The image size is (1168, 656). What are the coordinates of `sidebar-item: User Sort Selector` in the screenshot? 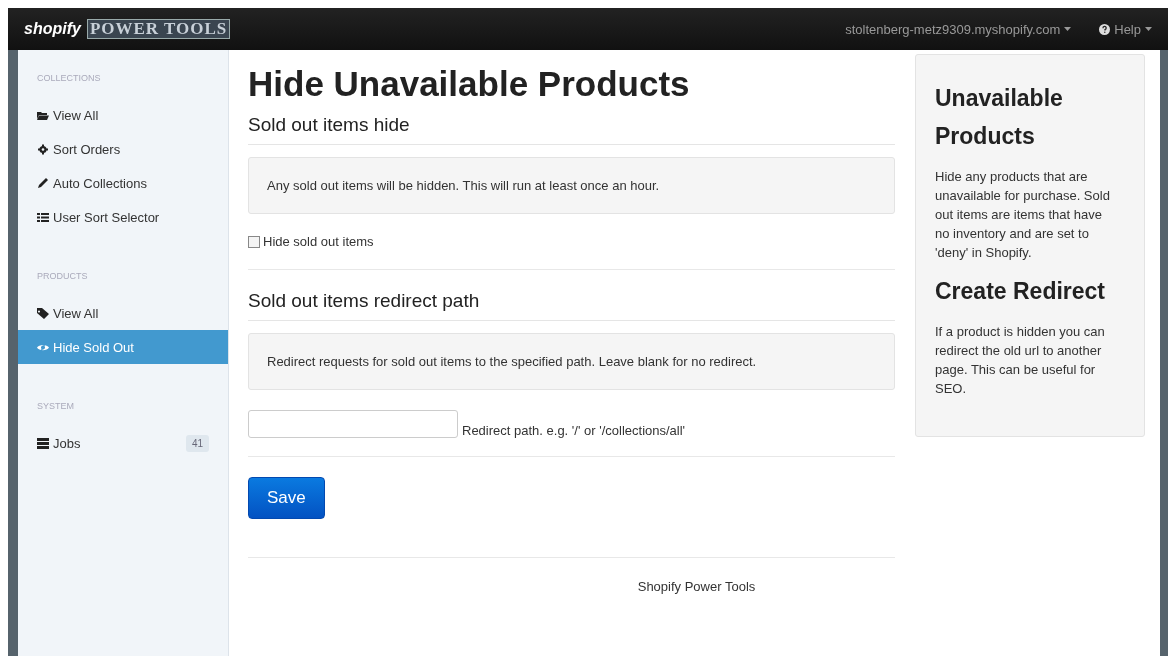 It's located at (123, 217).